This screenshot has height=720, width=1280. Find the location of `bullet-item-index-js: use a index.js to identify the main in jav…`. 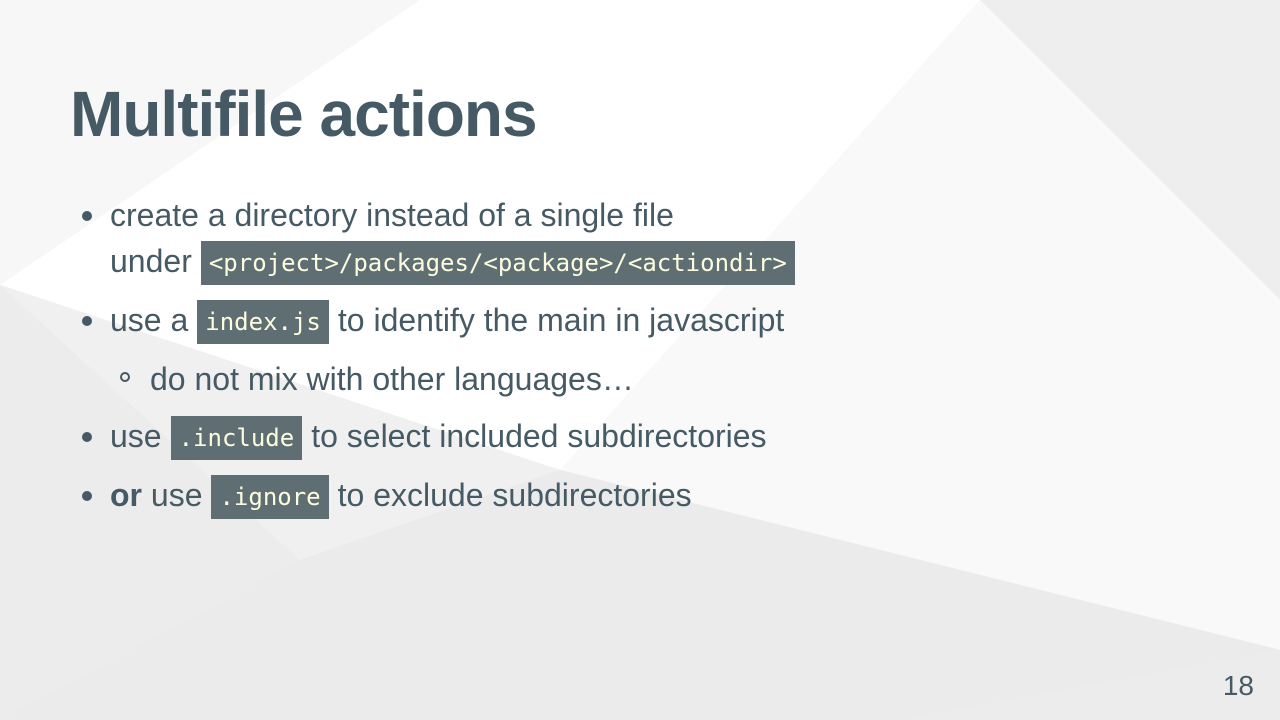

bullet-item-index-js: use a index.js to identify the main in jav… is located at coordinates (443, 349).